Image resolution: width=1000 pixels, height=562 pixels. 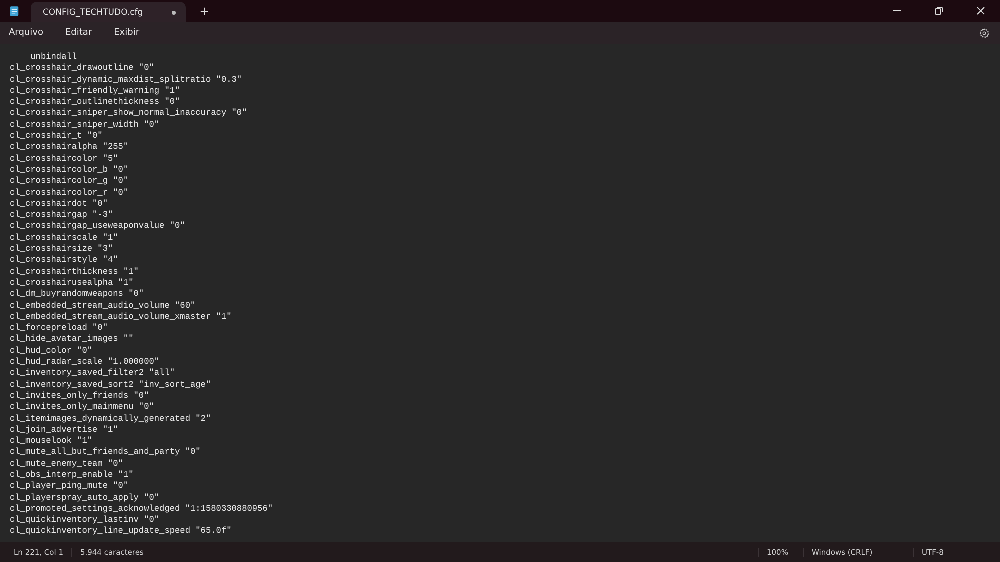 I want to click on code-line: cl_crosshair_sniper_width "0", so click(x=85, y=126).